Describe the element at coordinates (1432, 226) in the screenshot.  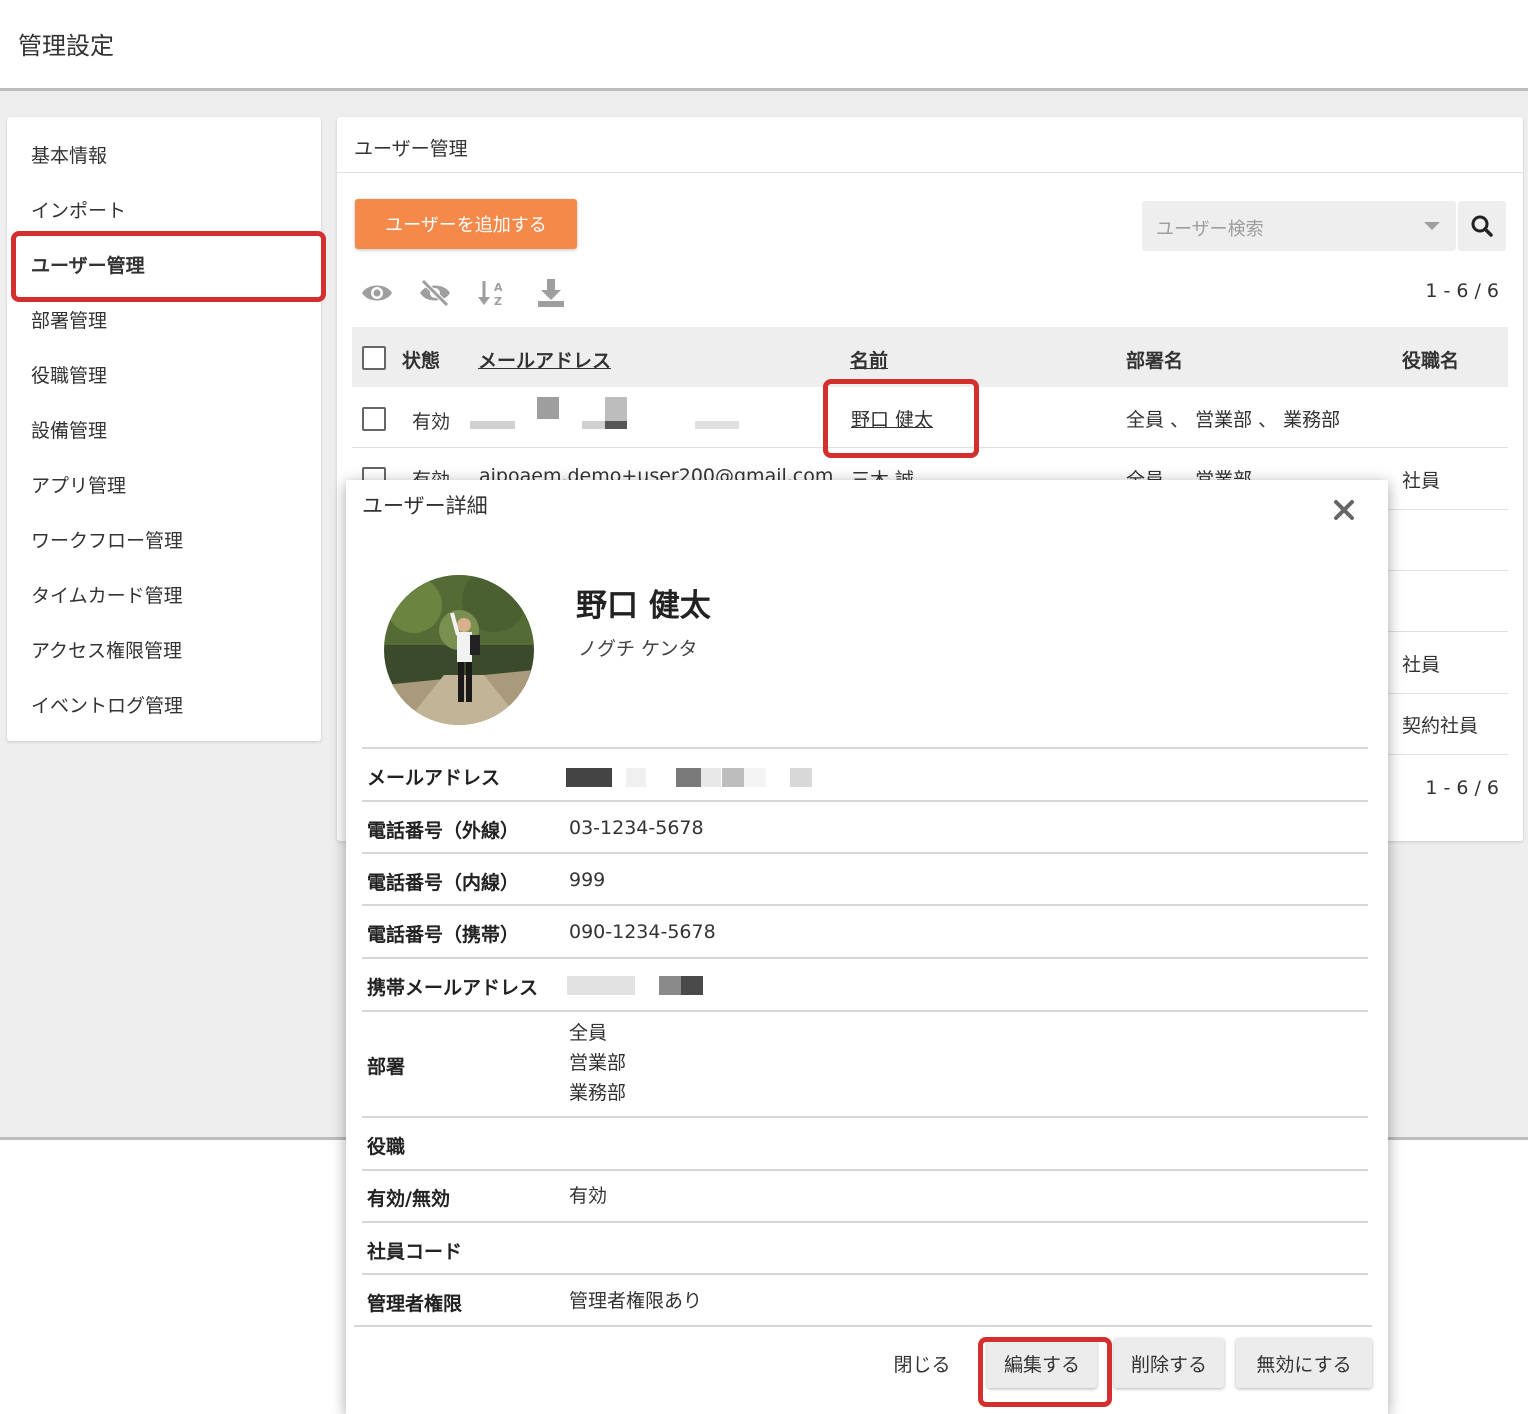
I see `chevron-down-icon` at that location.